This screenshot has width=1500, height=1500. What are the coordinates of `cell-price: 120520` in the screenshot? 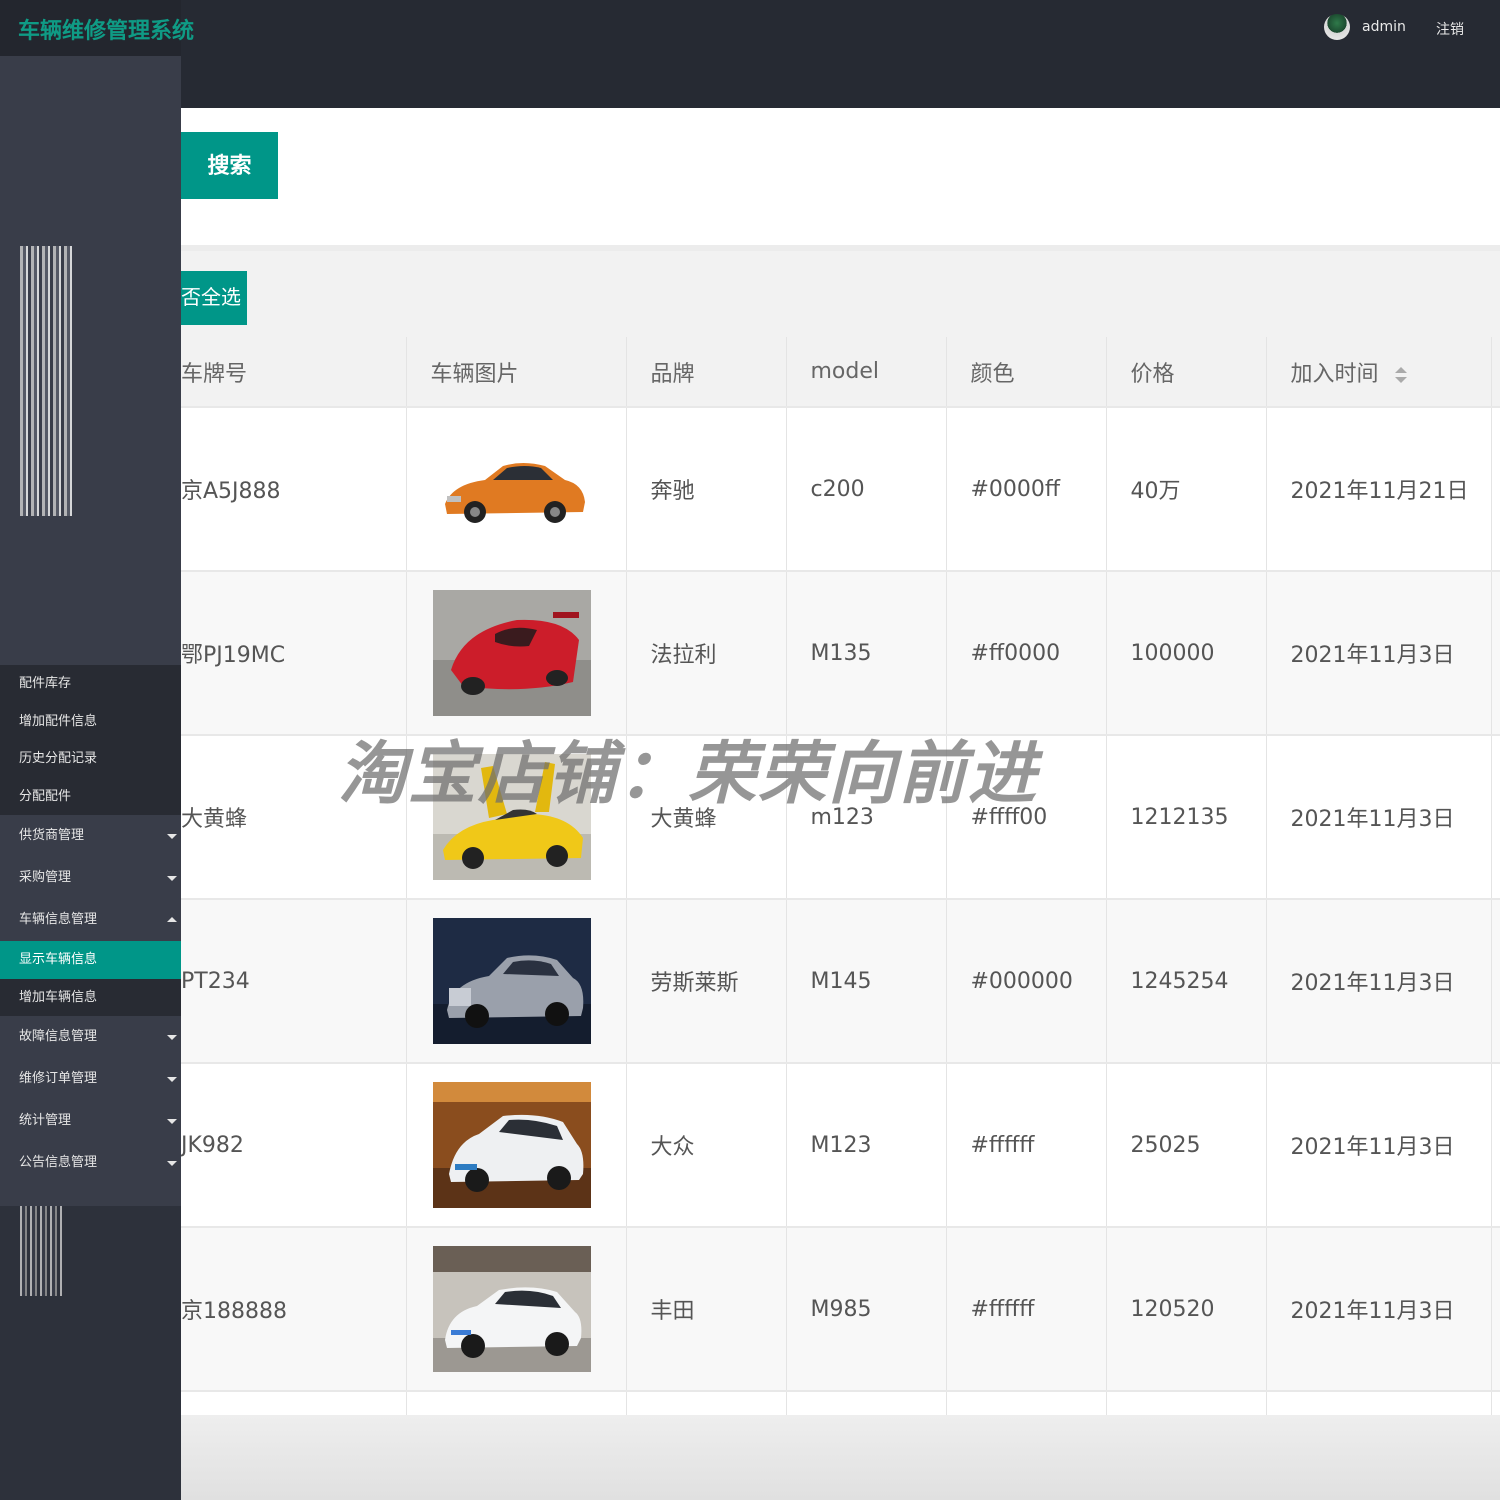 It's located at (1186, 1309).